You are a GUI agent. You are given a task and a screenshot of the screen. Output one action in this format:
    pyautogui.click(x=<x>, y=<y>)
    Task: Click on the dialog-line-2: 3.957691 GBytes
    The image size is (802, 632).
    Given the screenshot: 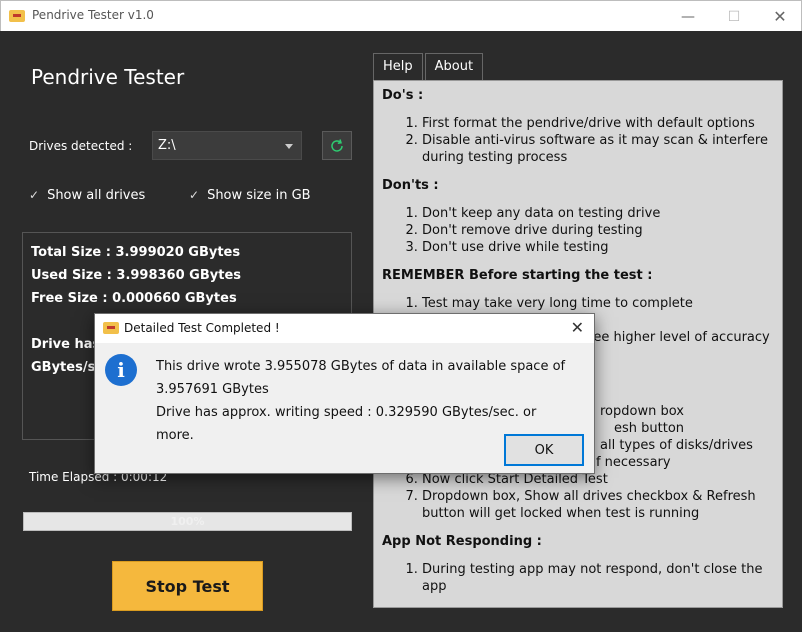 What is the action you would take?
    pyautogui.click(x=212, y=389)
    